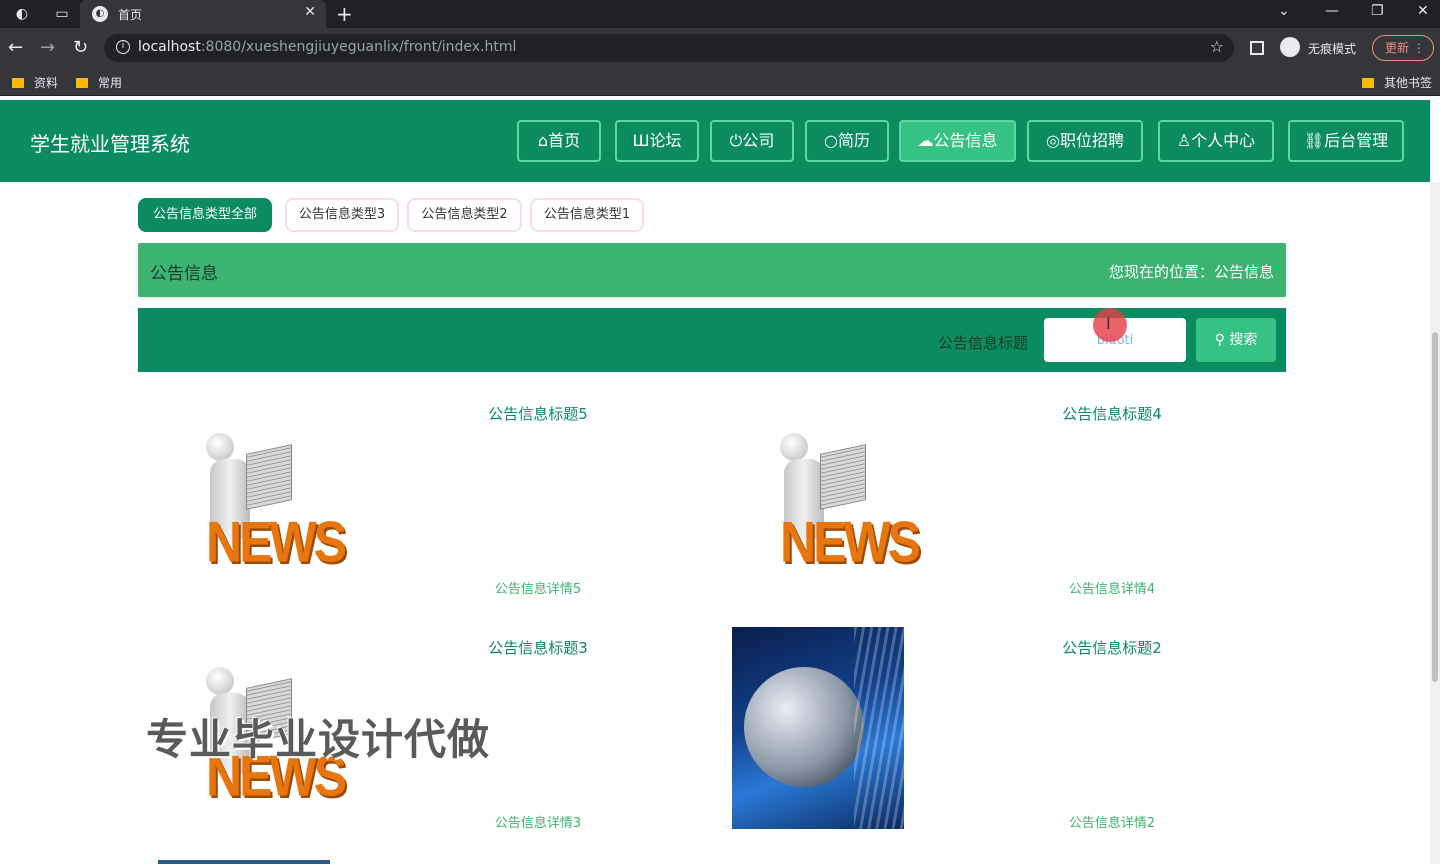 This screenshot has width=1440, height=864. Describe the element at coordinates (310, 12) in the screenshot. I see `close-icon: ✕` at that location.